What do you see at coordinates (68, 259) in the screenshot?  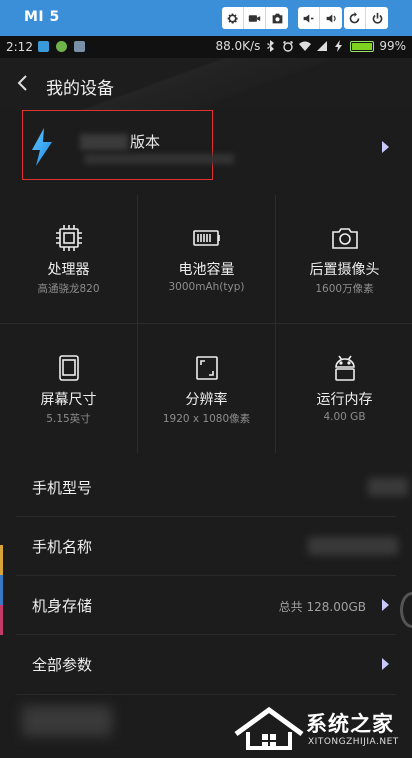 I see `spec-cpu: 处理器 高通骁龙820` at bounding box center [68, 259].